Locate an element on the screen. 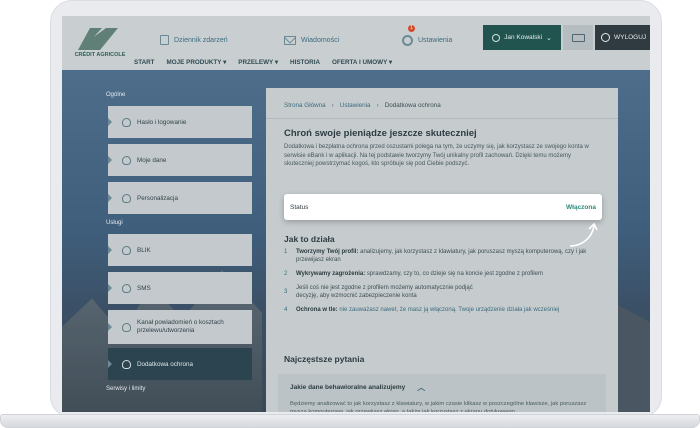 This screenshot has width=700, height=428. breadcrumb-home: Strona Główna is located at coordinates (305, 105).